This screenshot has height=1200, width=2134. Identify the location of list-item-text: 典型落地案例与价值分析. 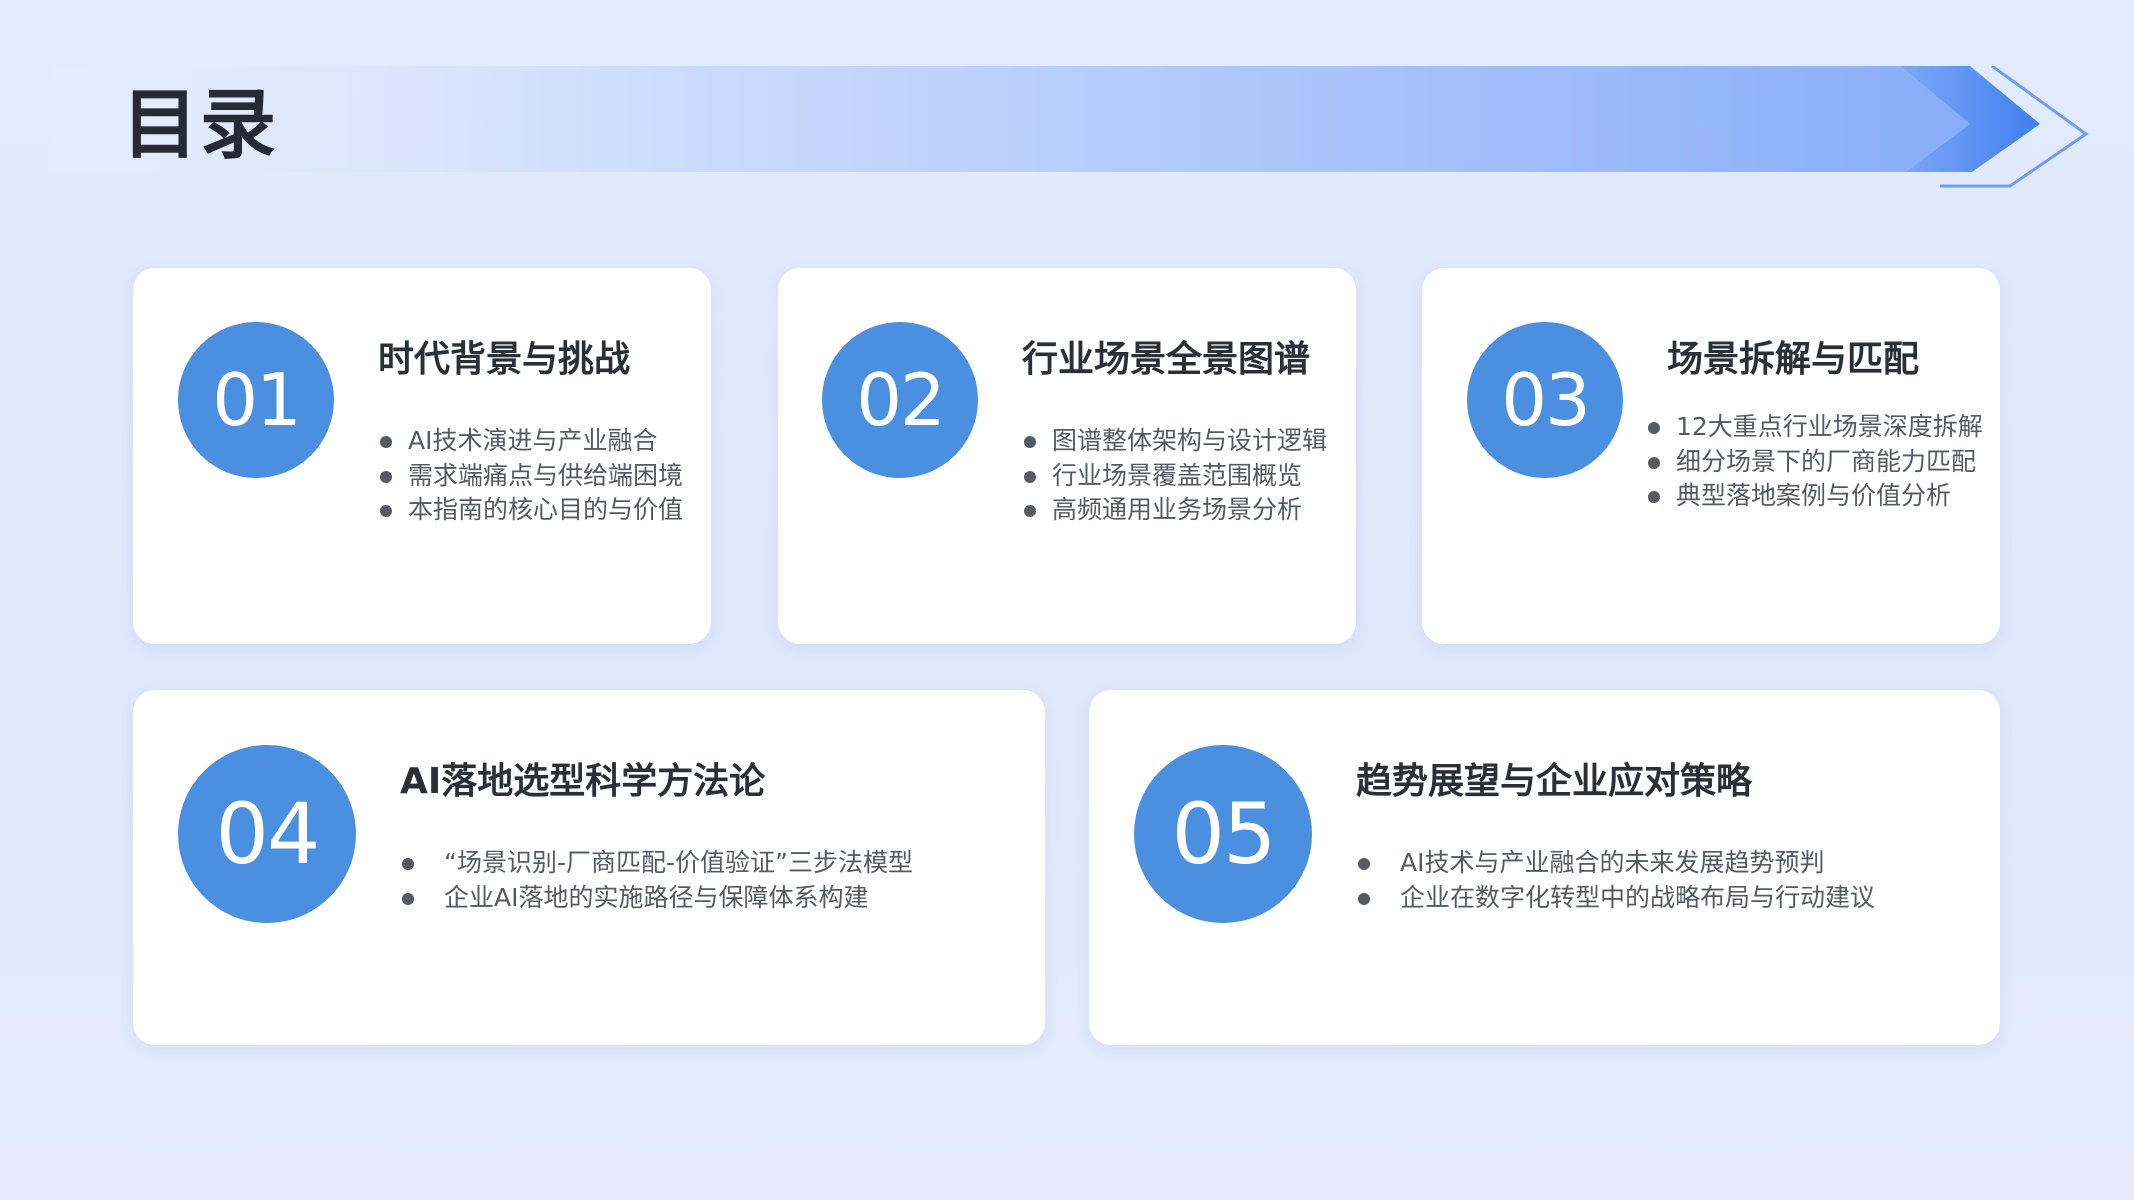
(1814, 495).